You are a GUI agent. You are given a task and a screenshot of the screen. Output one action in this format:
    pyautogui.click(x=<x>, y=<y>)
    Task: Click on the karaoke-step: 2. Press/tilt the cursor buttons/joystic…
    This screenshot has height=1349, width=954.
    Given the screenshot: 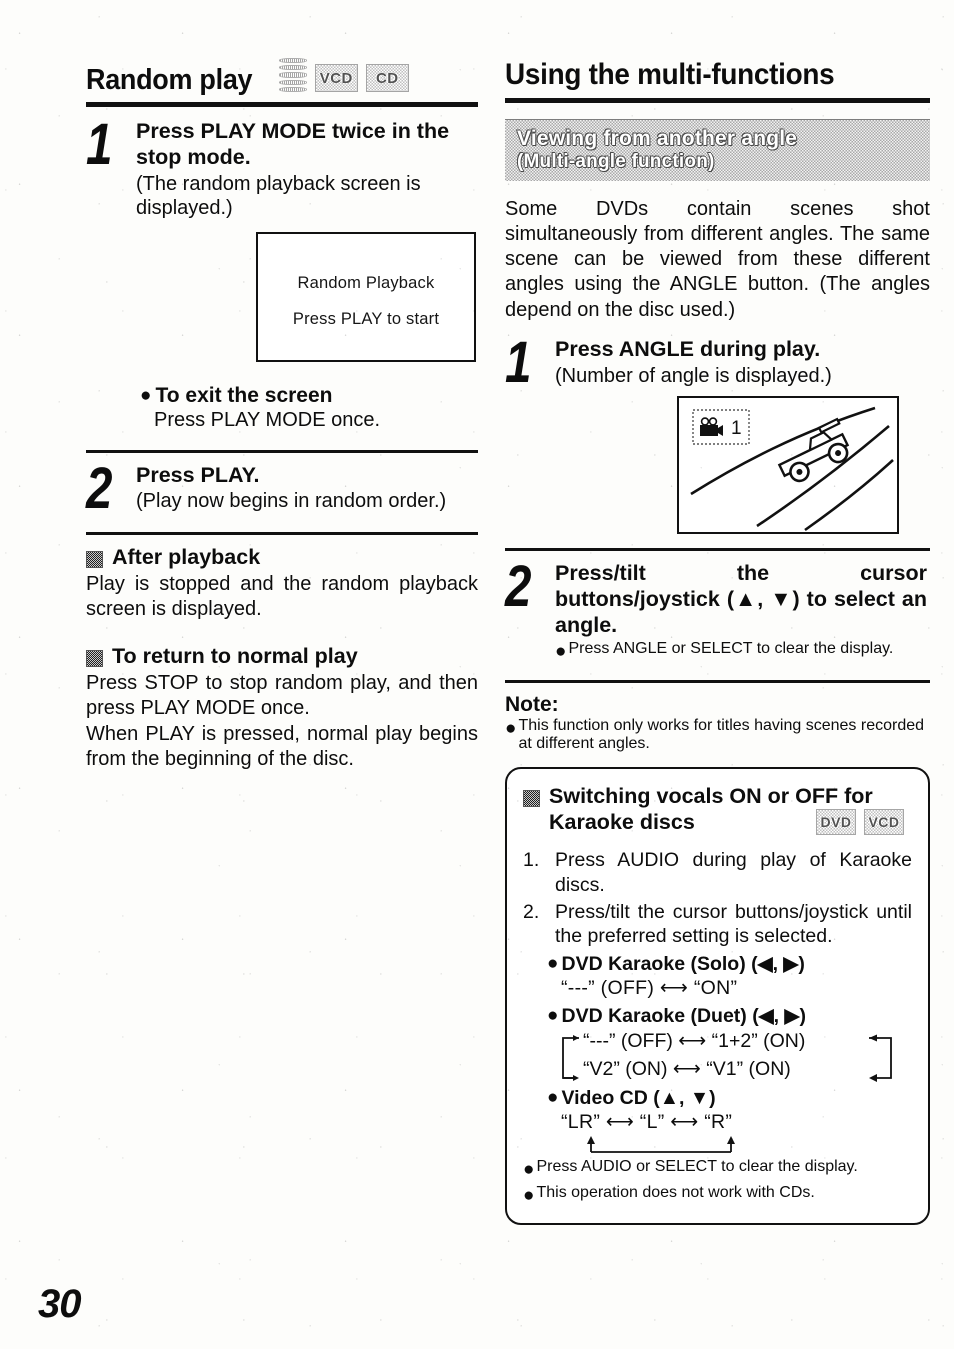 What is the action you would take?
    pyautogui.click(x=717, y=924)
    